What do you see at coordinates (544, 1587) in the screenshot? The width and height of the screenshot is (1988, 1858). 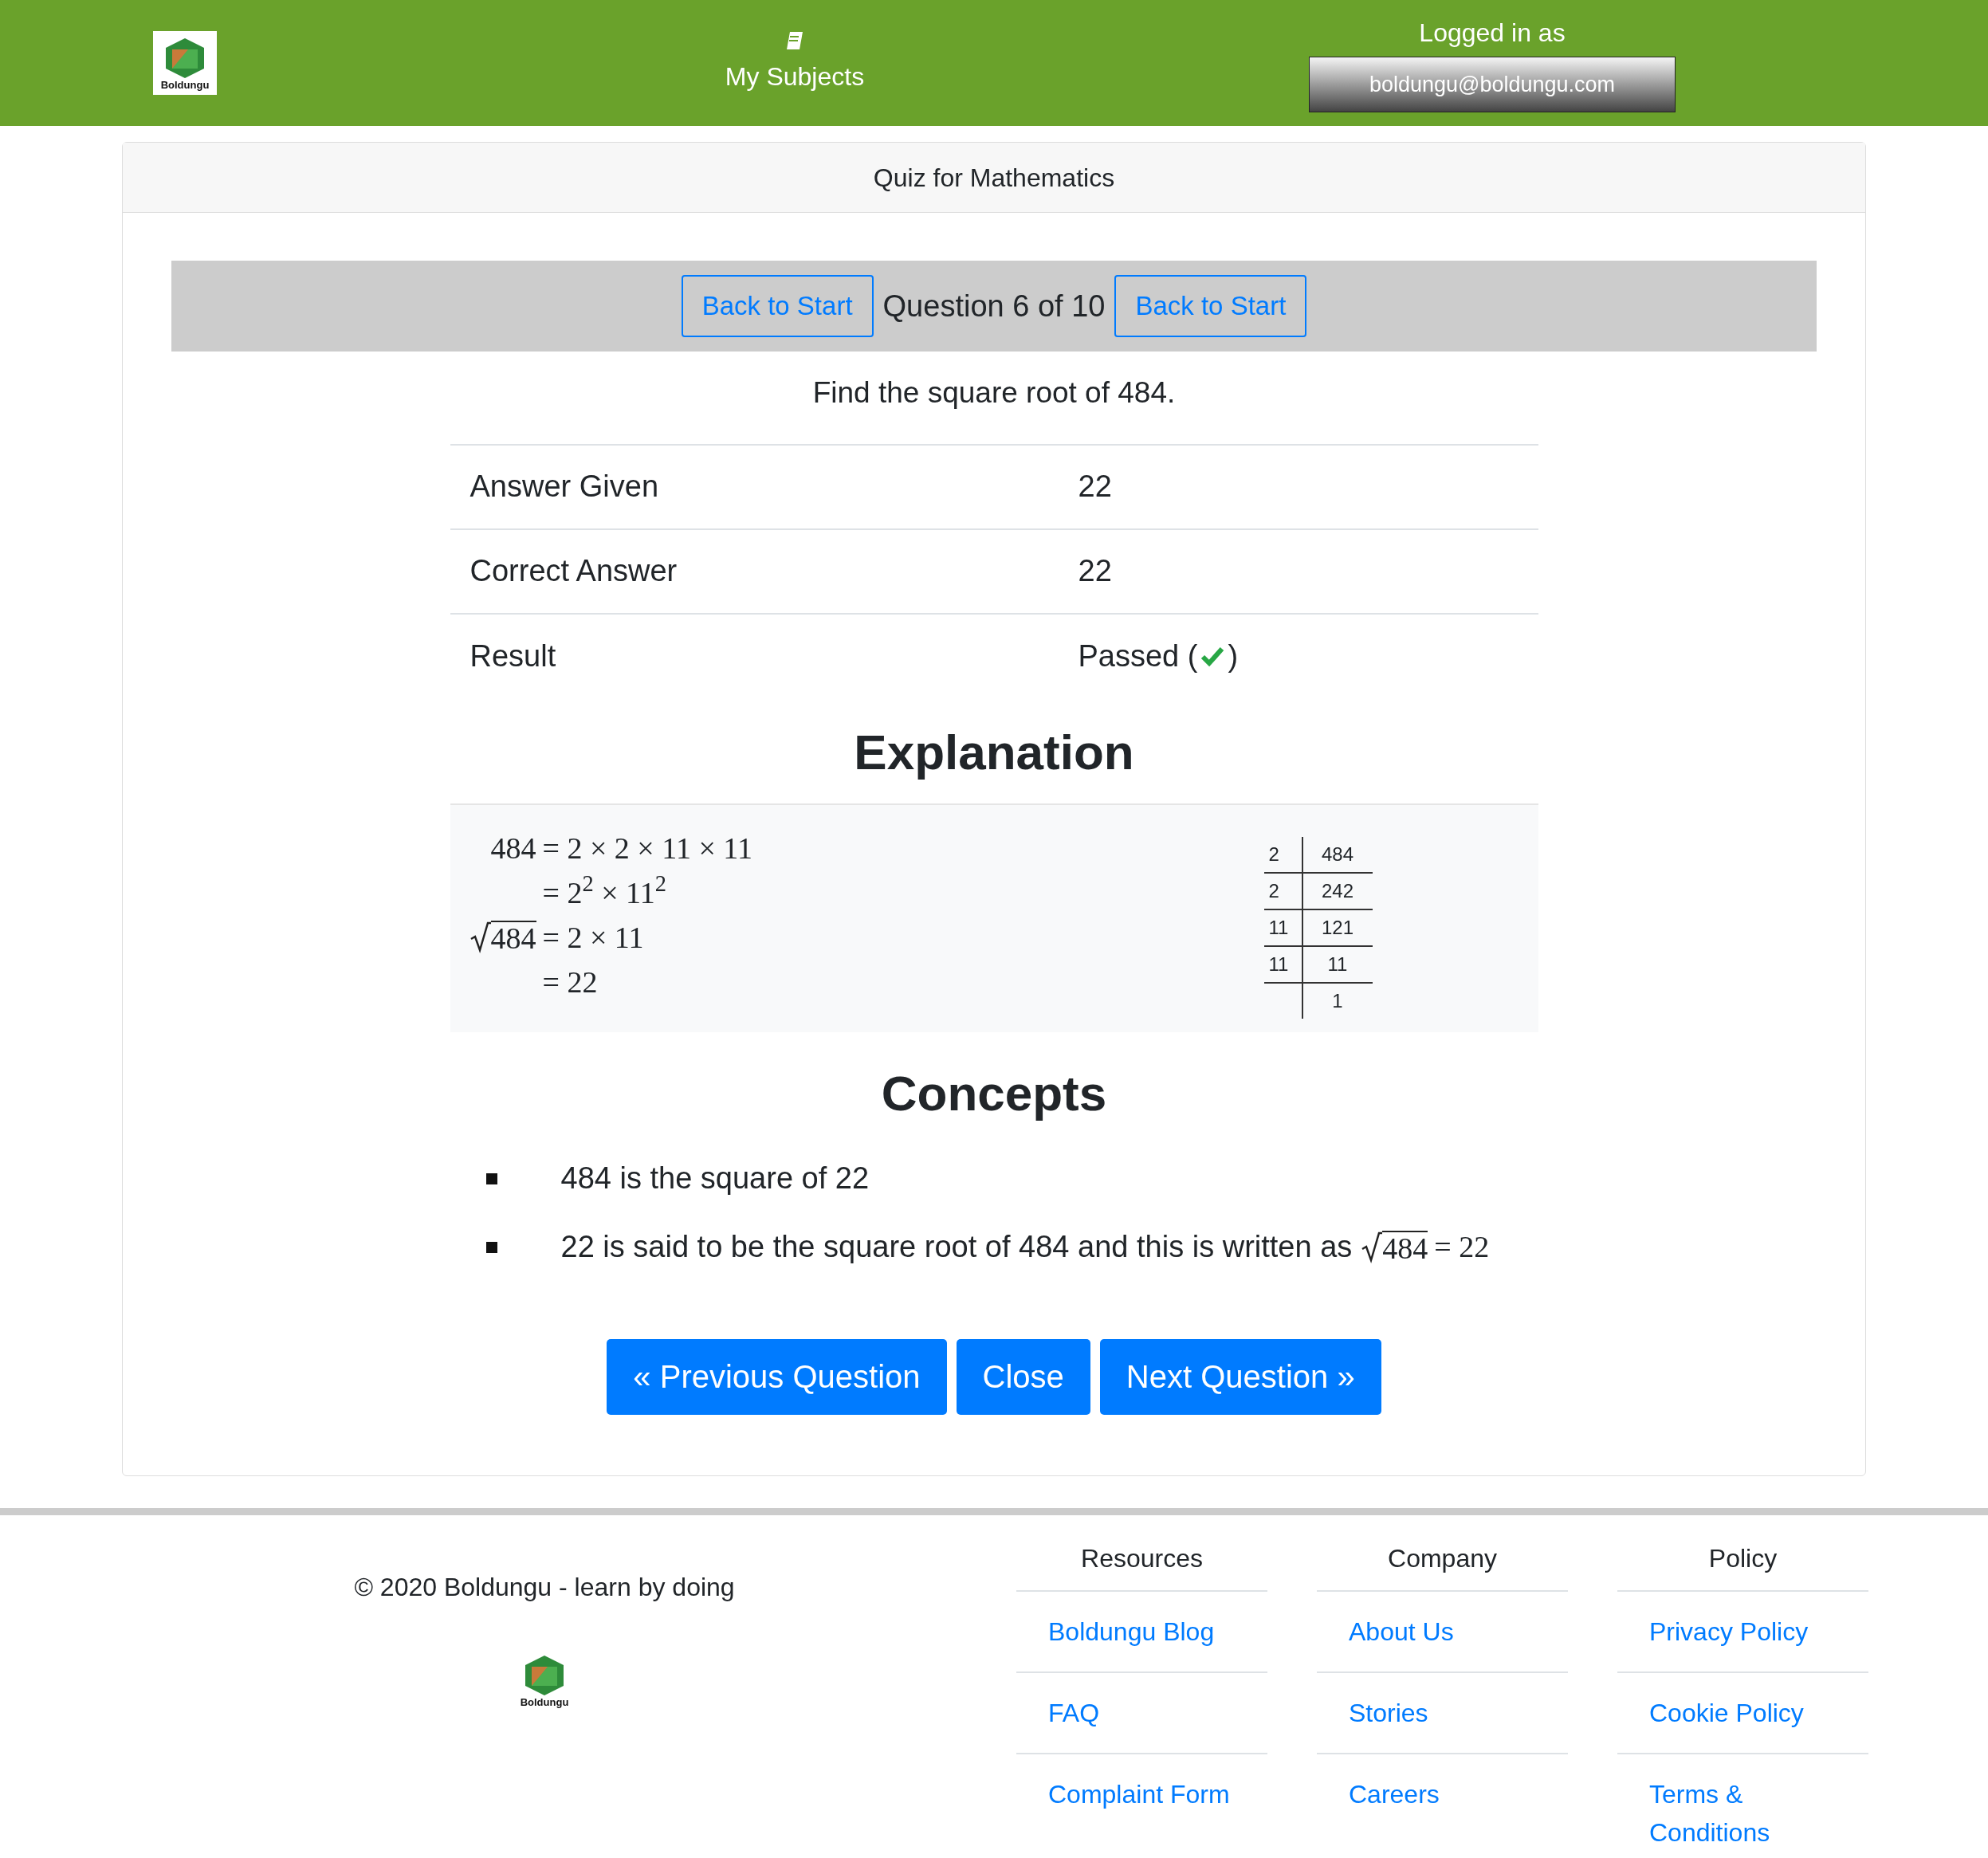 I see `copyright-text: © 2020 Boldungu - learn by doing` at bounding box center [544, 1587].